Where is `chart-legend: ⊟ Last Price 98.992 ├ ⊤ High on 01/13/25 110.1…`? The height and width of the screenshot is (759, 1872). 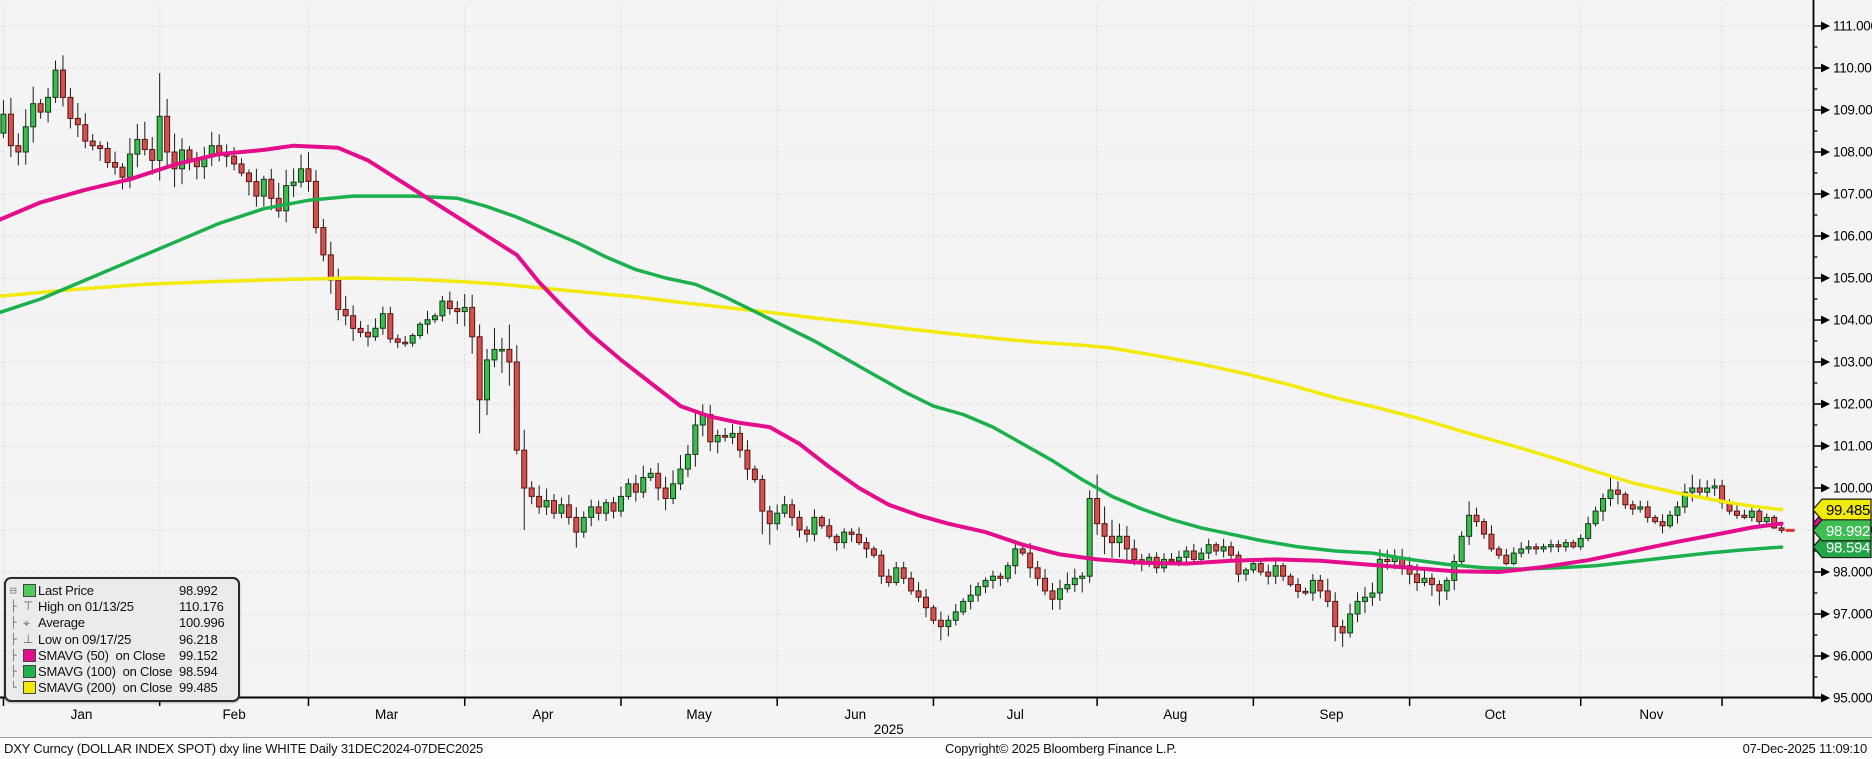 chart-legend: ⊟ Last Price 98.992 ├ ⊤ High on 01/13/25 110.1… is located at coordinates (122, 640).